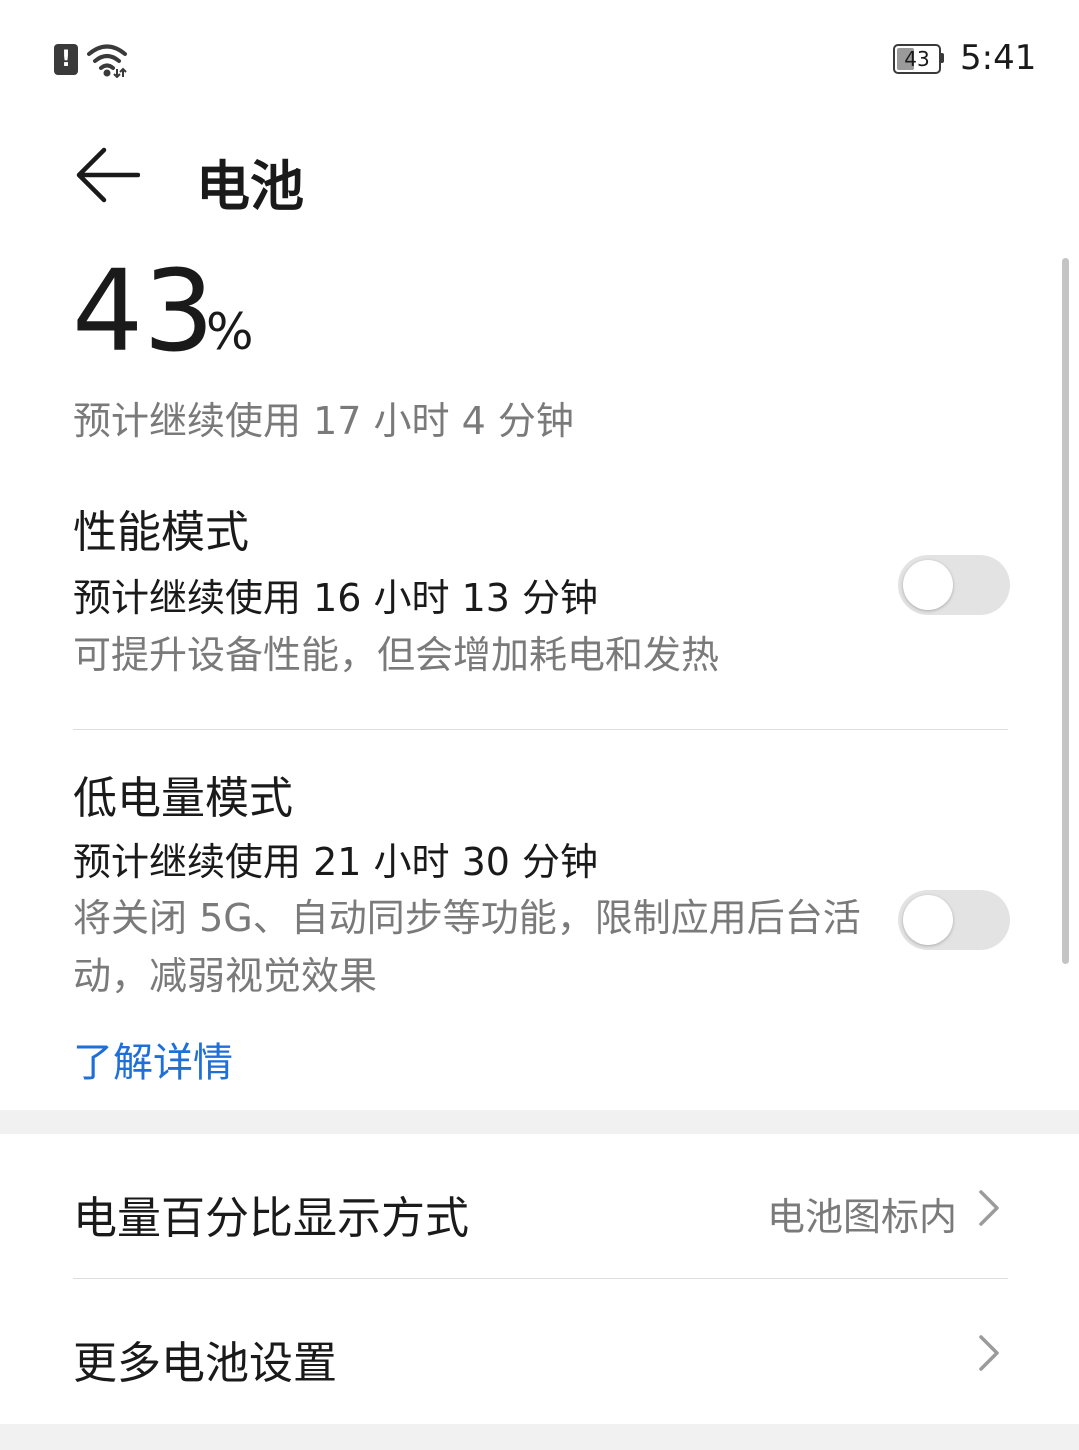 The image size is (1079, 1450). I want to click on section-separator, so click(539, 1122).